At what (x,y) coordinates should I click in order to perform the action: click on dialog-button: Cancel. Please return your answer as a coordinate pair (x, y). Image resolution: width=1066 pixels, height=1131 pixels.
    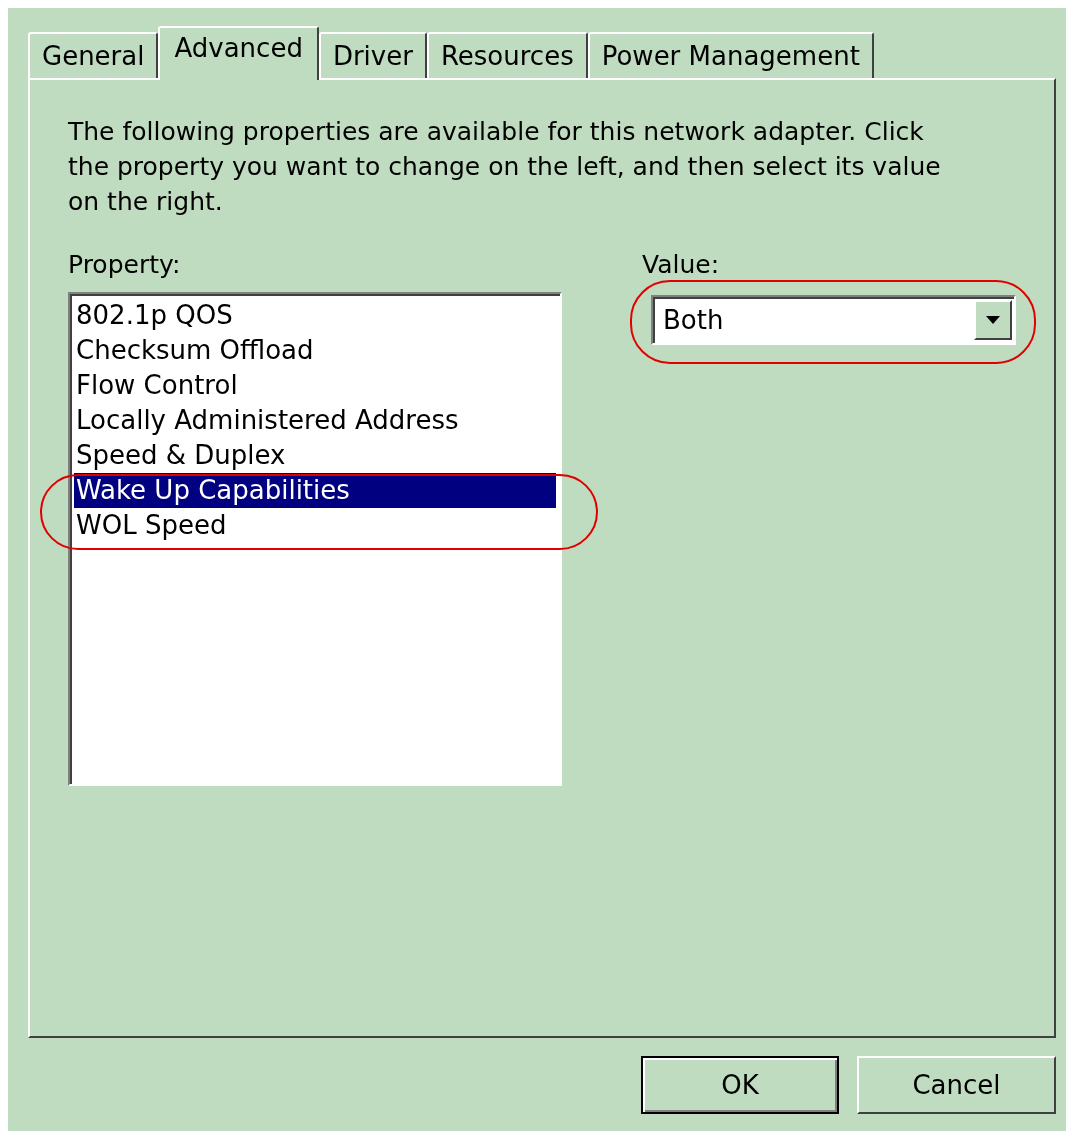
    Looking at the image, I should click on (956, 1085).